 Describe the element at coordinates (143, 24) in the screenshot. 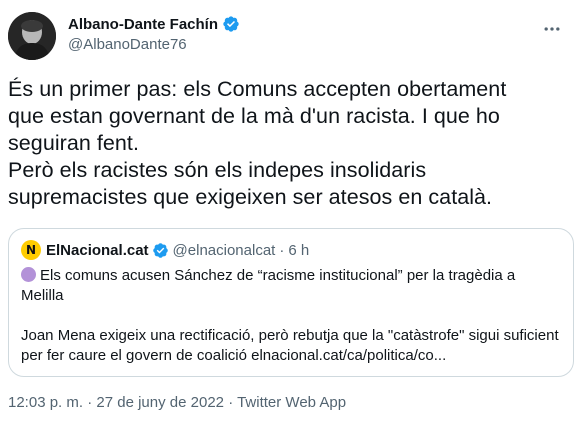

I see `display-name: Albano-Dante Fachín` at that location.